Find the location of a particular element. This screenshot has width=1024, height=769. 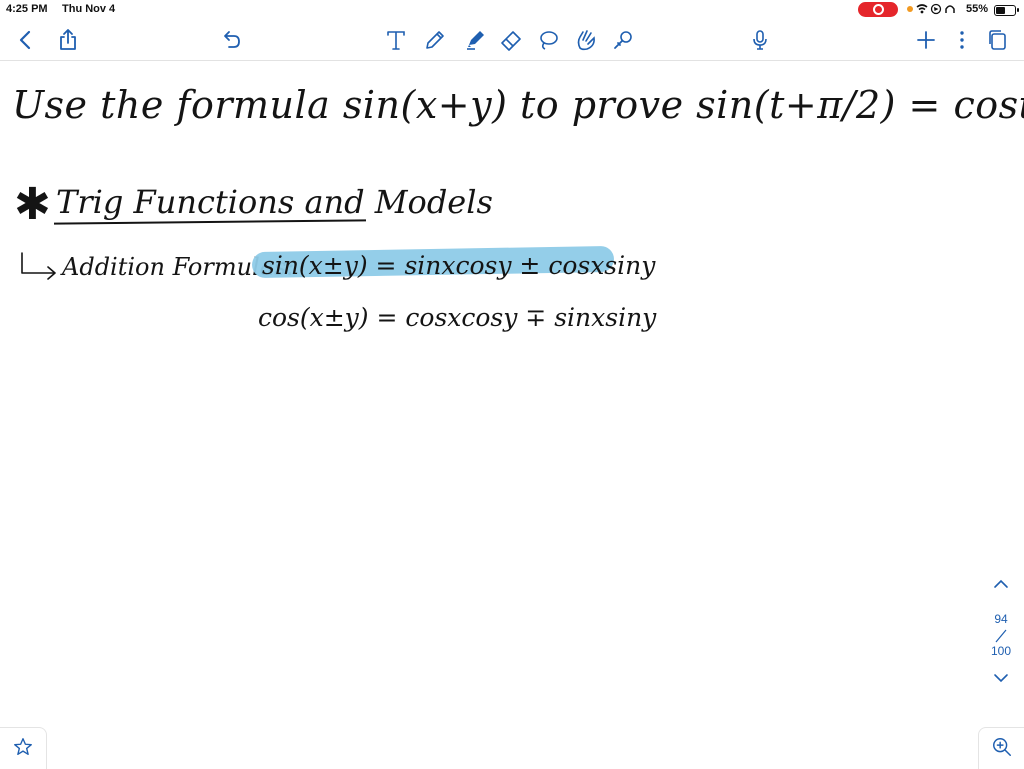

status-time: 4:25 PM is located at coordinates (27, 9).